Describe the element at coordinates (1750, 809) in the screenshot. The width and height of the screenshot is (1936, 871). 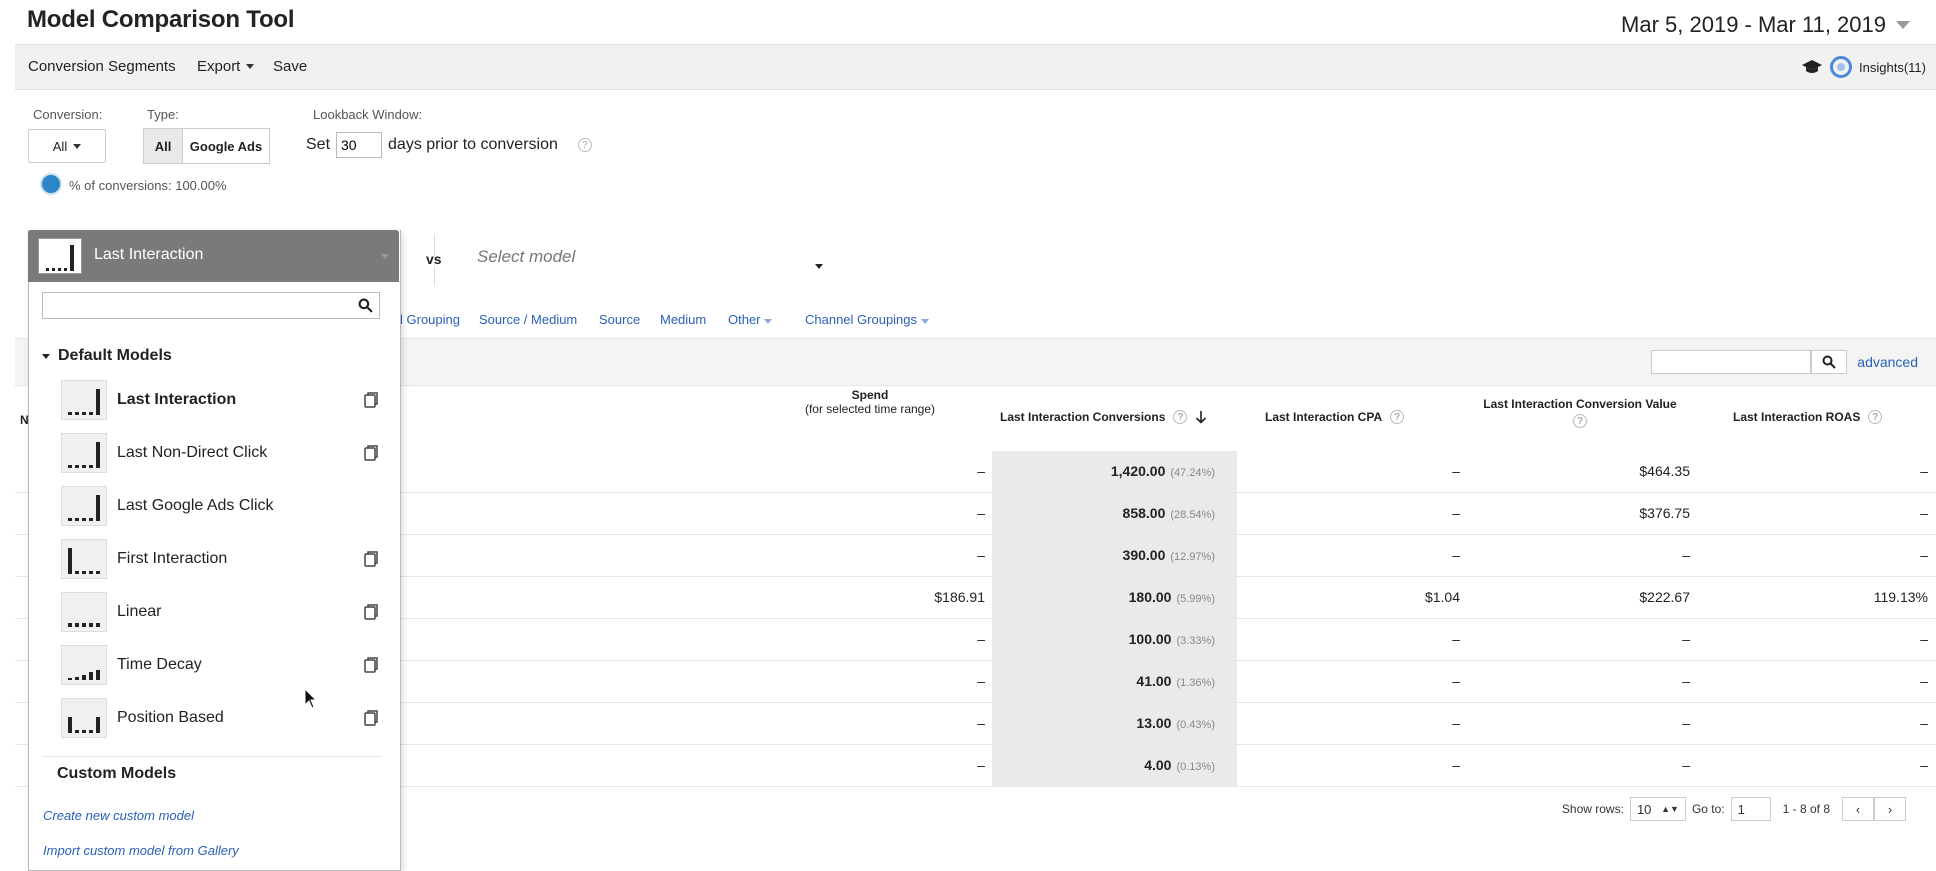
I see `goto-input: 1` at that location.